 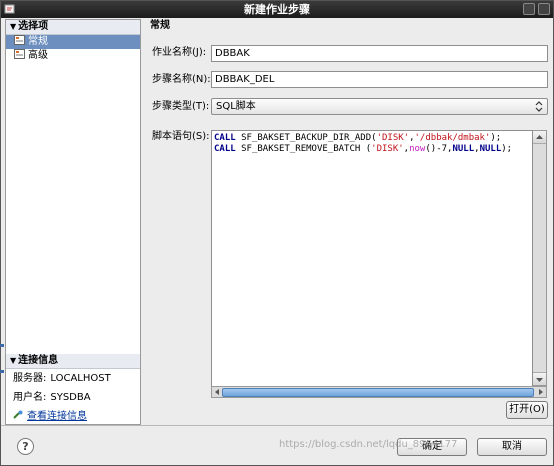 I want to click on cancel-button: 取消, so click(x=512, y=447).